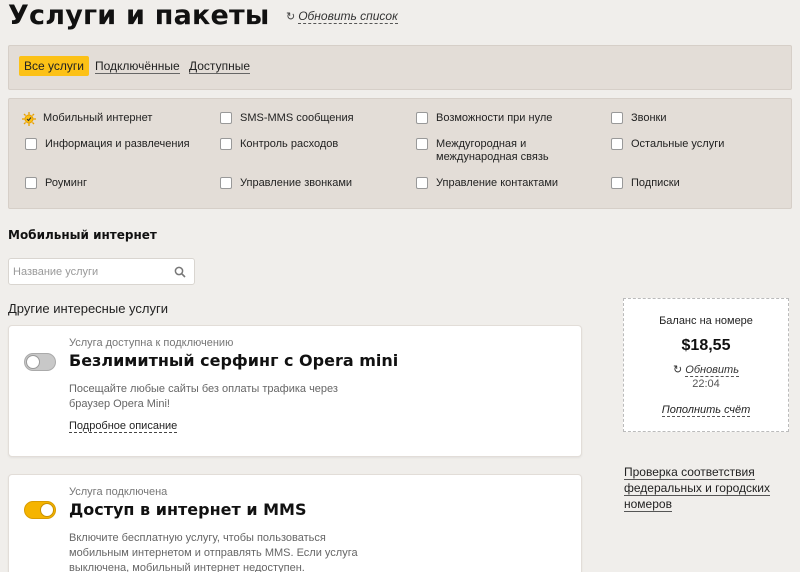 This screenshot has width=800, height=572. Describe the element at coordinates (98, 118) in the screenshot. I see `category-label: Мобильный интернет` at that location.